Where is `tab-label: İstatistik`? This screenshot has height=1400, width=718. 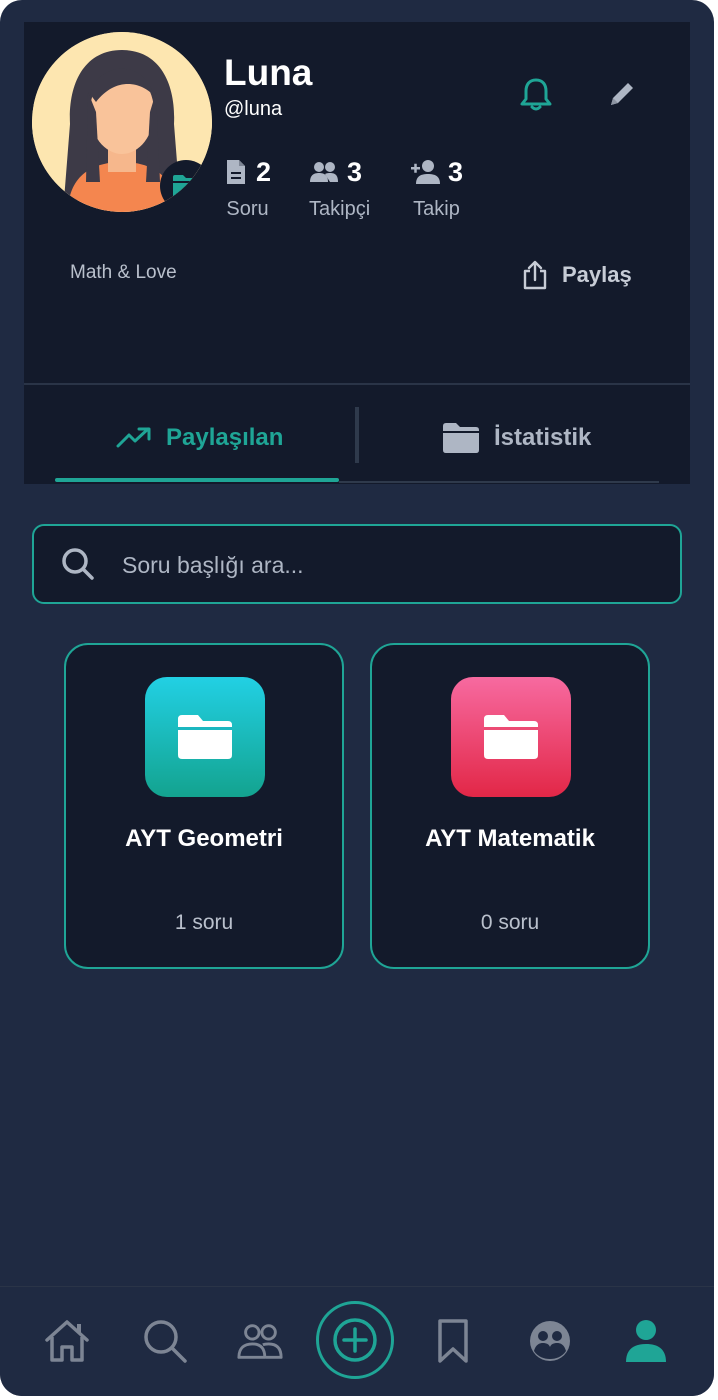 tab-label: İstatistik is located at coordinates (543, 437).